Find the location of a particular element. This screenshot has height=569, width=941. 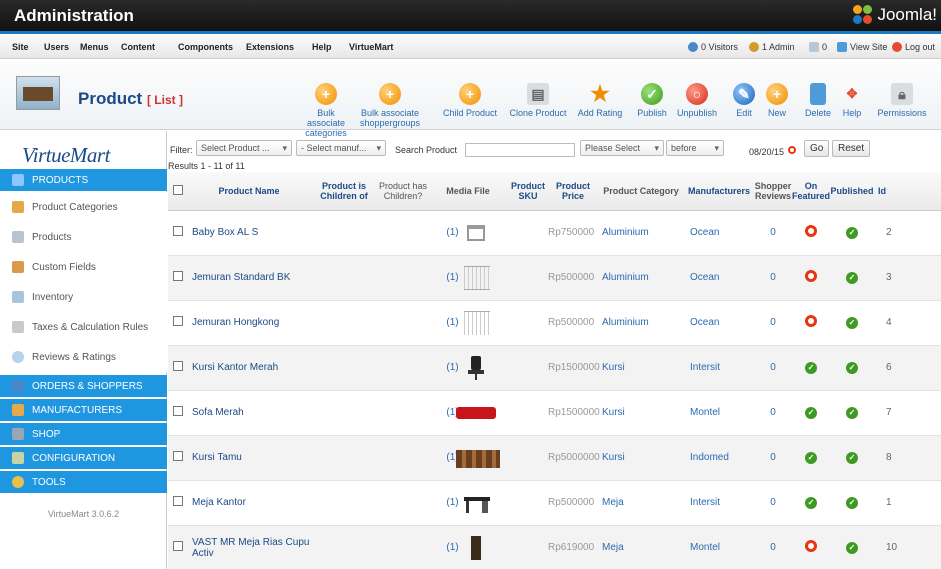

col-children-of: Product is Children of is located at coordinates (344, 191).